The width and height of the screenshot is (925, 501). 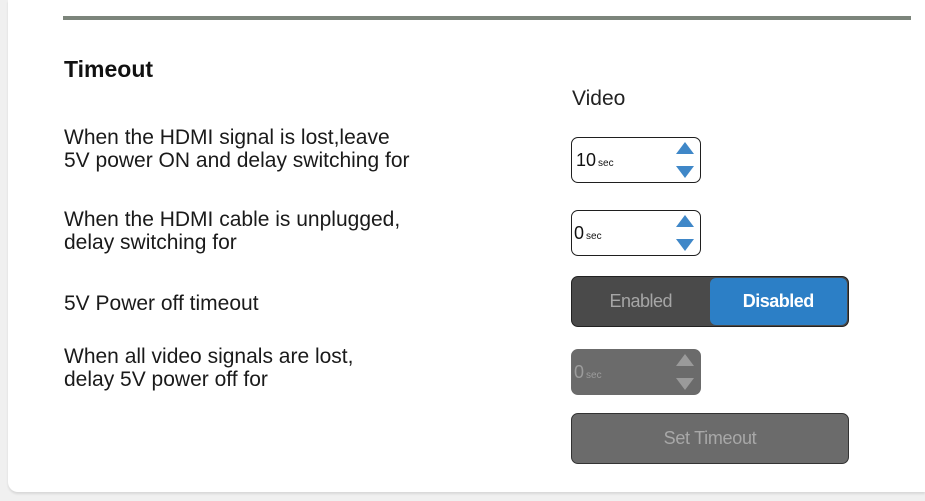 I want to click on power-off-timeout-label: 5V Power off timeout, so click(x=161, y=303).